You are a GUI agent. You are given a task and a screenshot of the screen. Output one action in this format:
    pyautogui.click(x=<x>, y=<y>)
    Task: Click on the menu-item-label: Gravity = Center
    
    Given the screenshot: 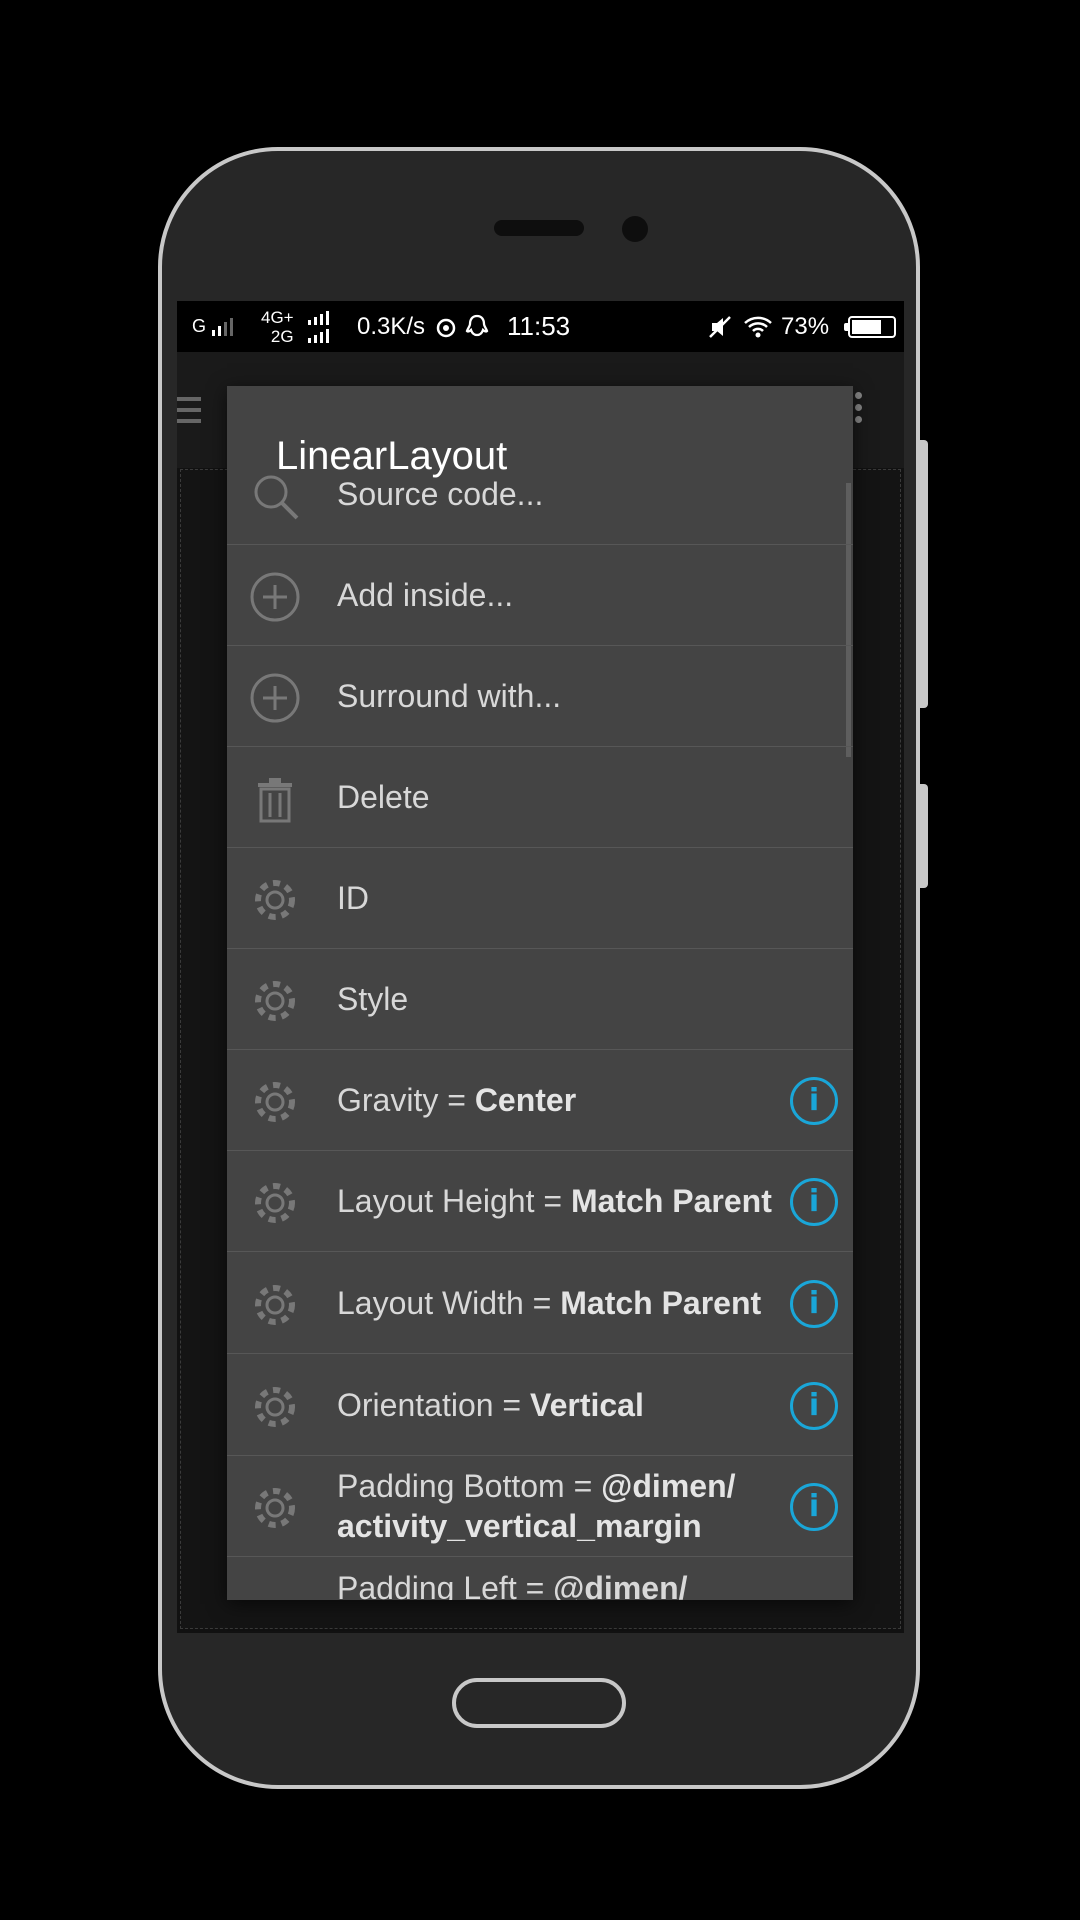 What is the action you would take?
    pyautogui.click(x=457, y=1100)
    